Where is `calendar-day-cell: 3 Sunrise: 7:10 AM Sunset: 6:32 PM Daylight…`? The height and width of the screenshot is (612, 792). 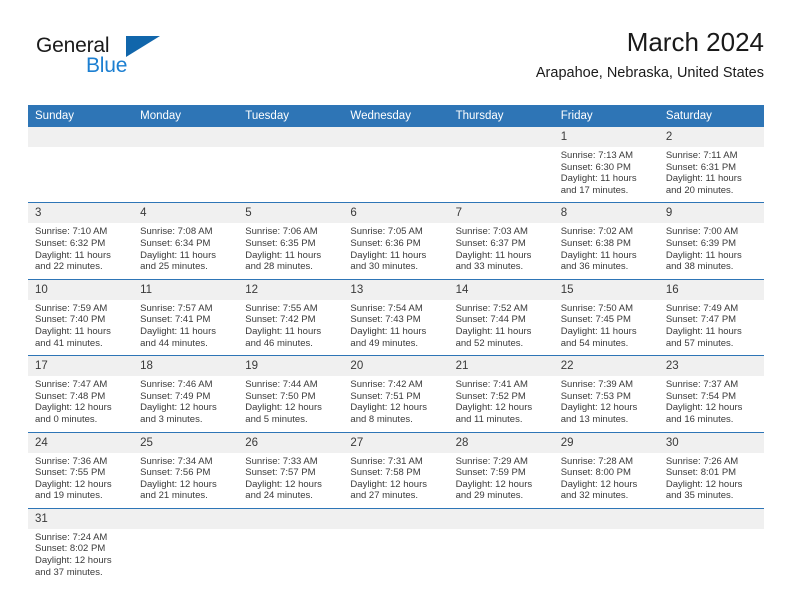
calendar-day-cell: 3 Sunrise: 7:10 AM Sunset: 6:32 PM Daylight… is located at coordinates (81, 241).